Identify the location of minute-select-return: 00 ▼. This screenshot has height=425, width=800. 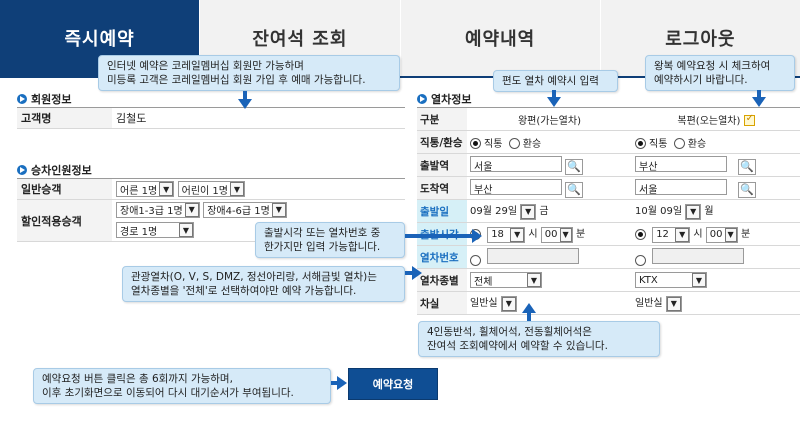
(721, 234).